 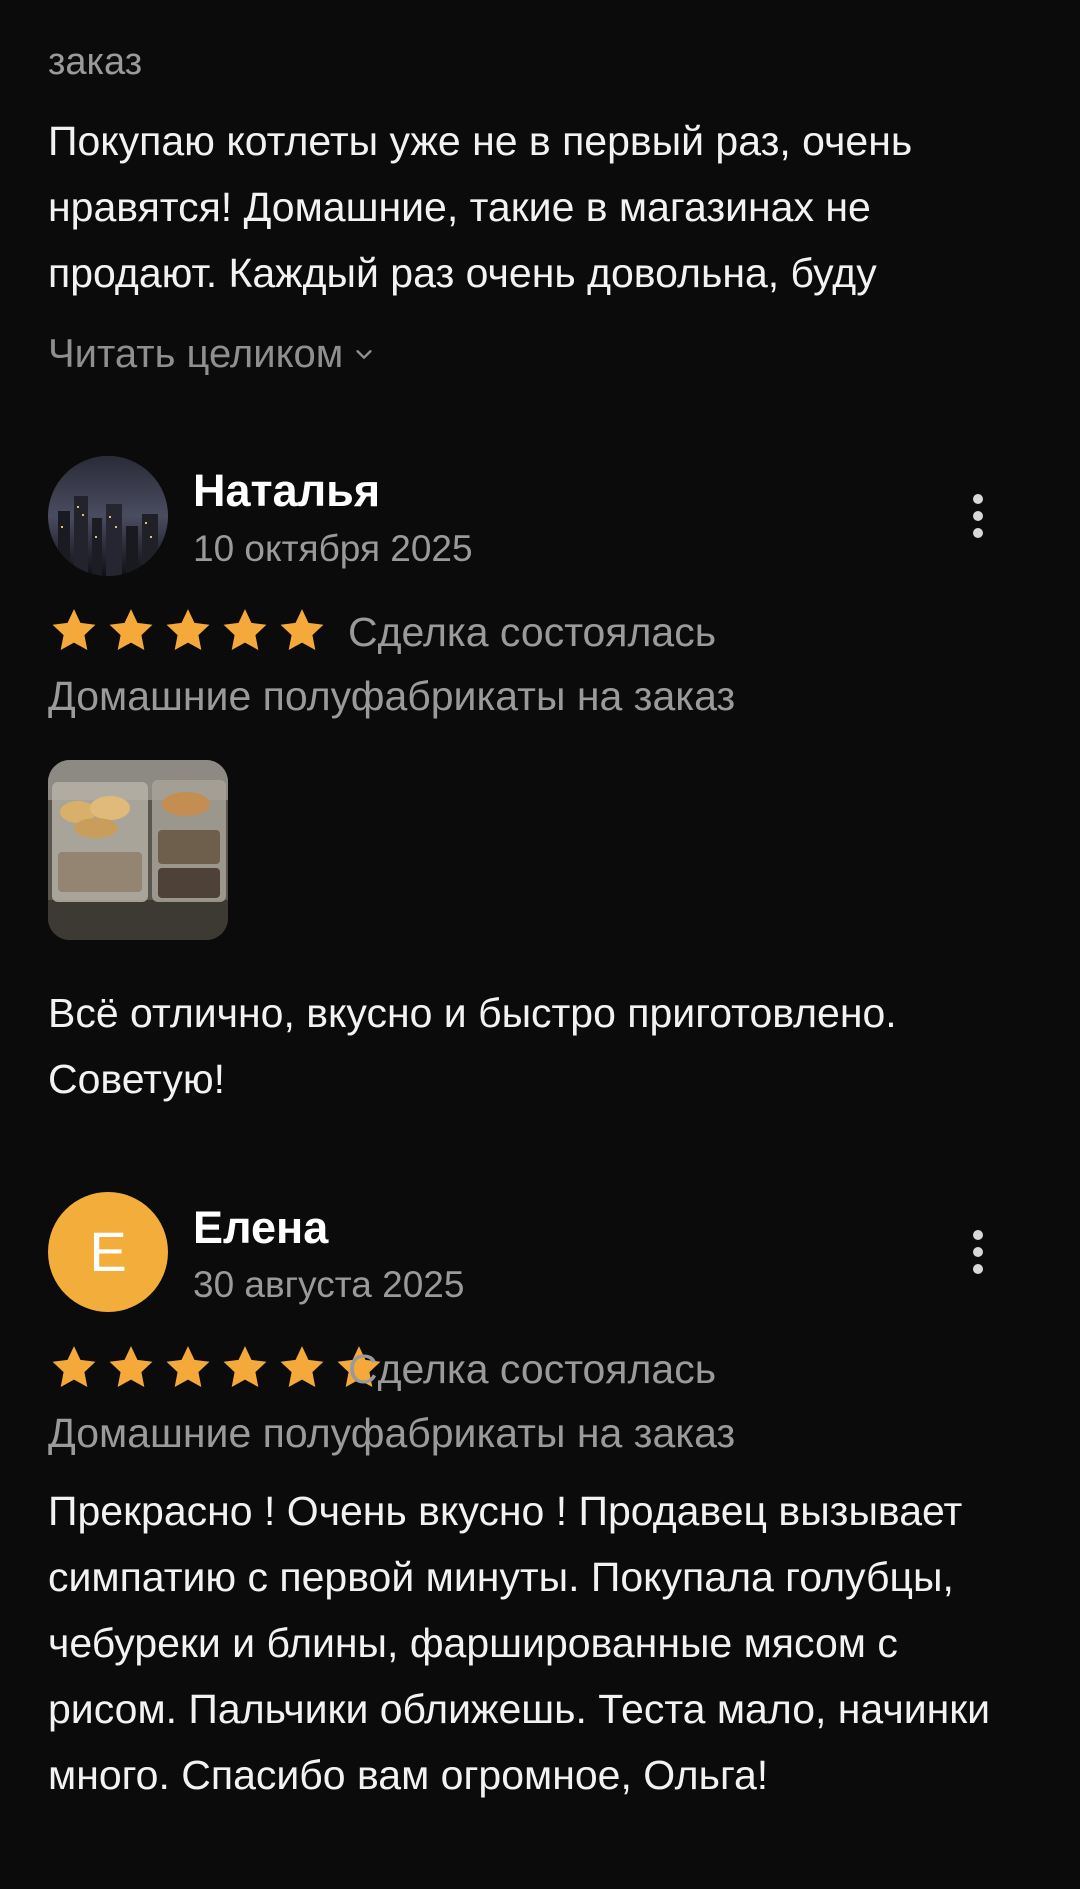 I want to click on city-night-photo, so click(x=108, y=516).